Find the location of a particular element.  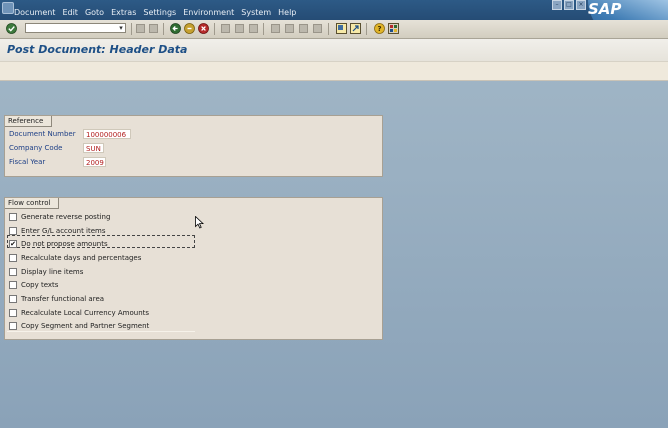

menu-environment: Environment is located at coordinates (208, 12).